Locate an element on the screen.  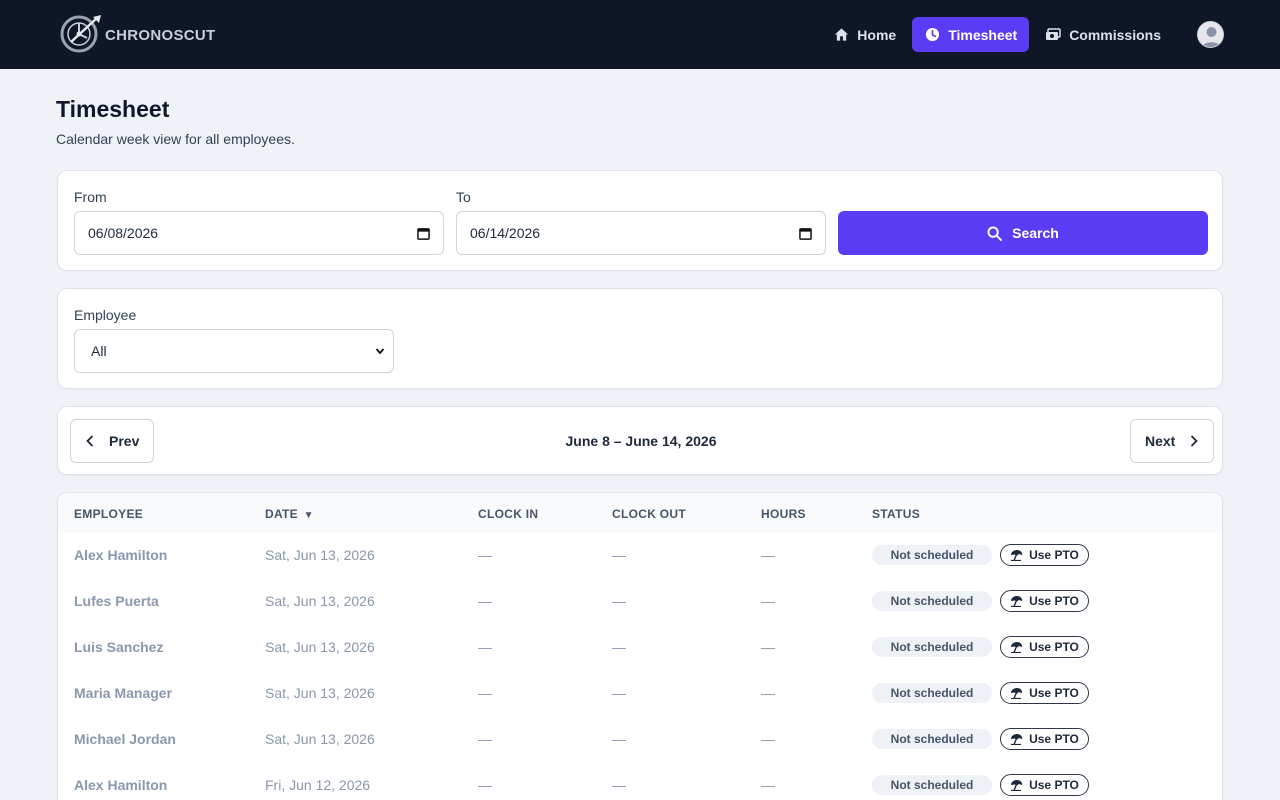
to-label: To is located at coordinates (463, 197).